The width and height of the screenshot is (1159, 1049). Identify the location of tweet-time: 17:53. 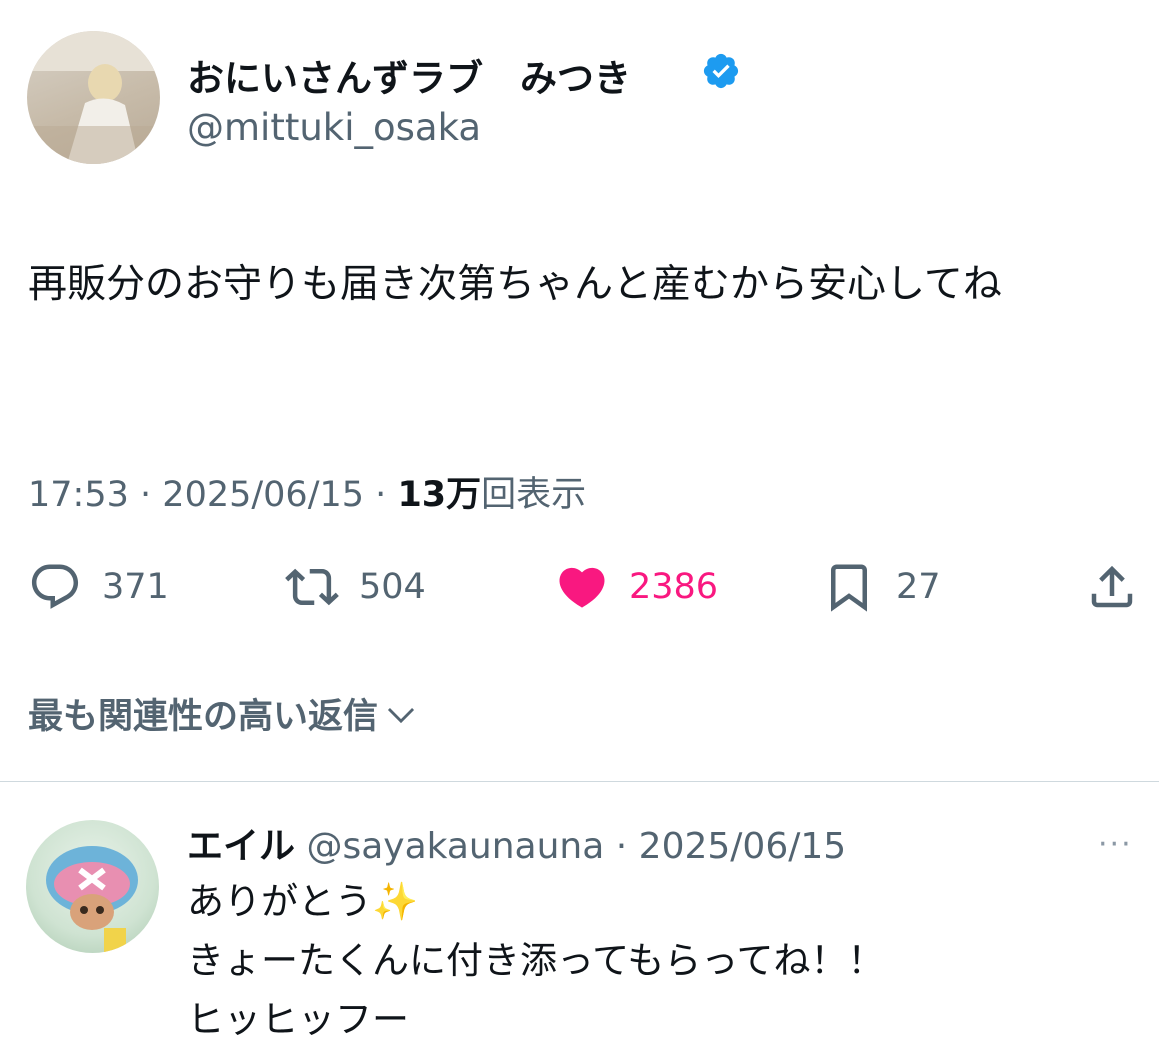
(78, 495).